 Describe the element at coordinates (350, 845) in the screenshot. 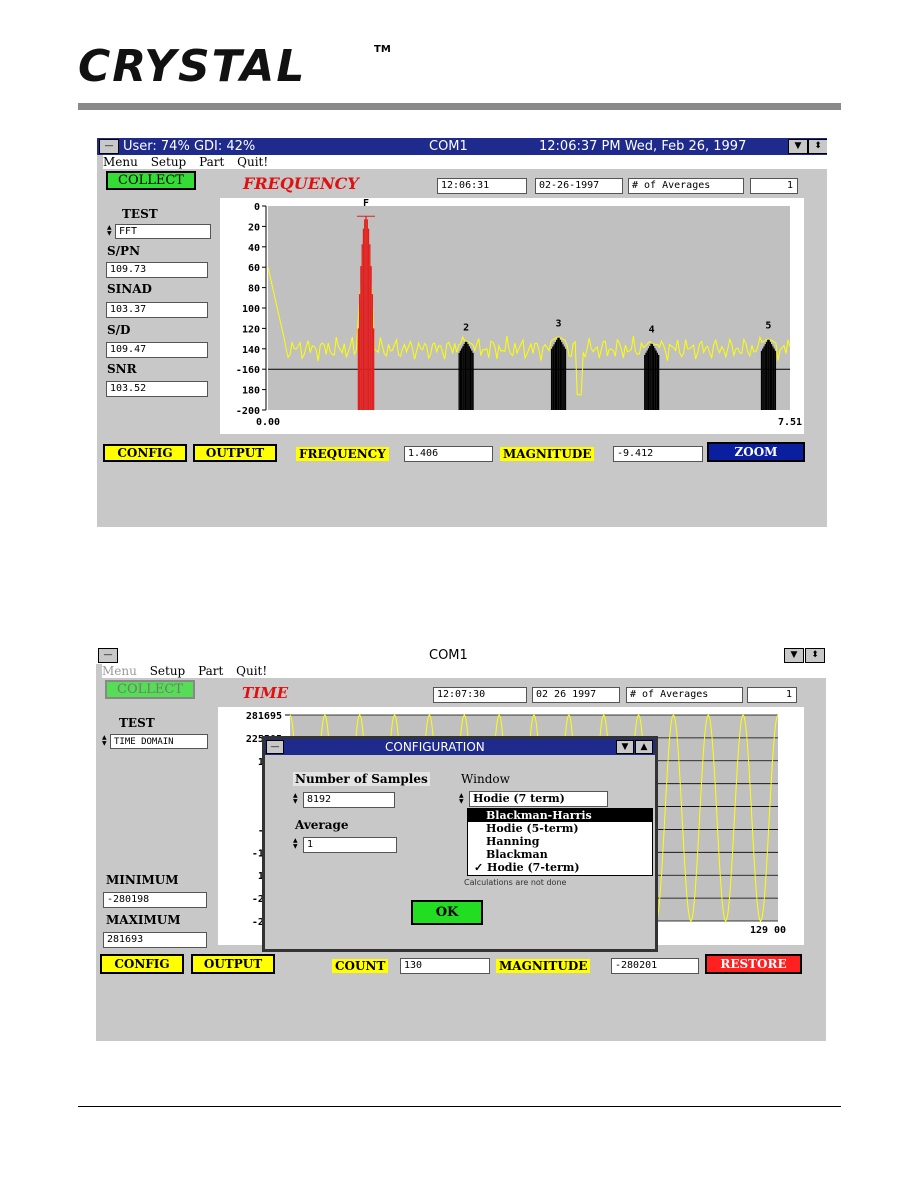

I see `average-field: 1` at that location.